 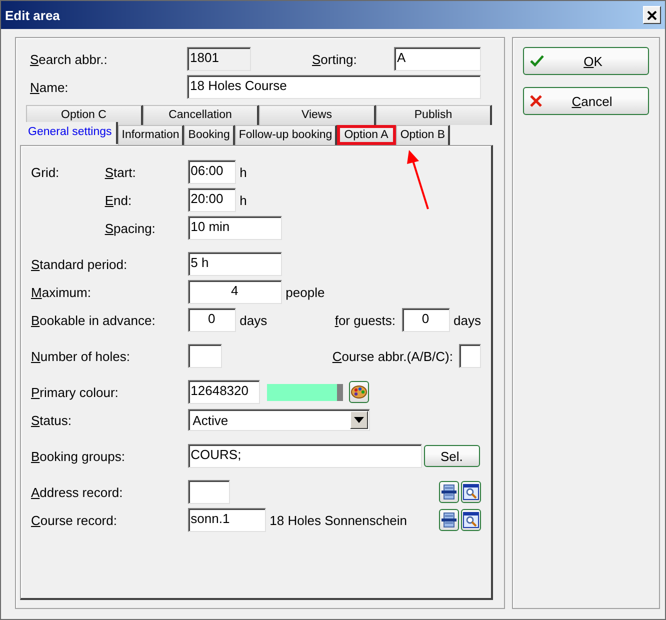 What do you see at coordinates (69, 59) in the screenshot?
I see `field-label: Search abbr.:` at bounding box center [69, 59].